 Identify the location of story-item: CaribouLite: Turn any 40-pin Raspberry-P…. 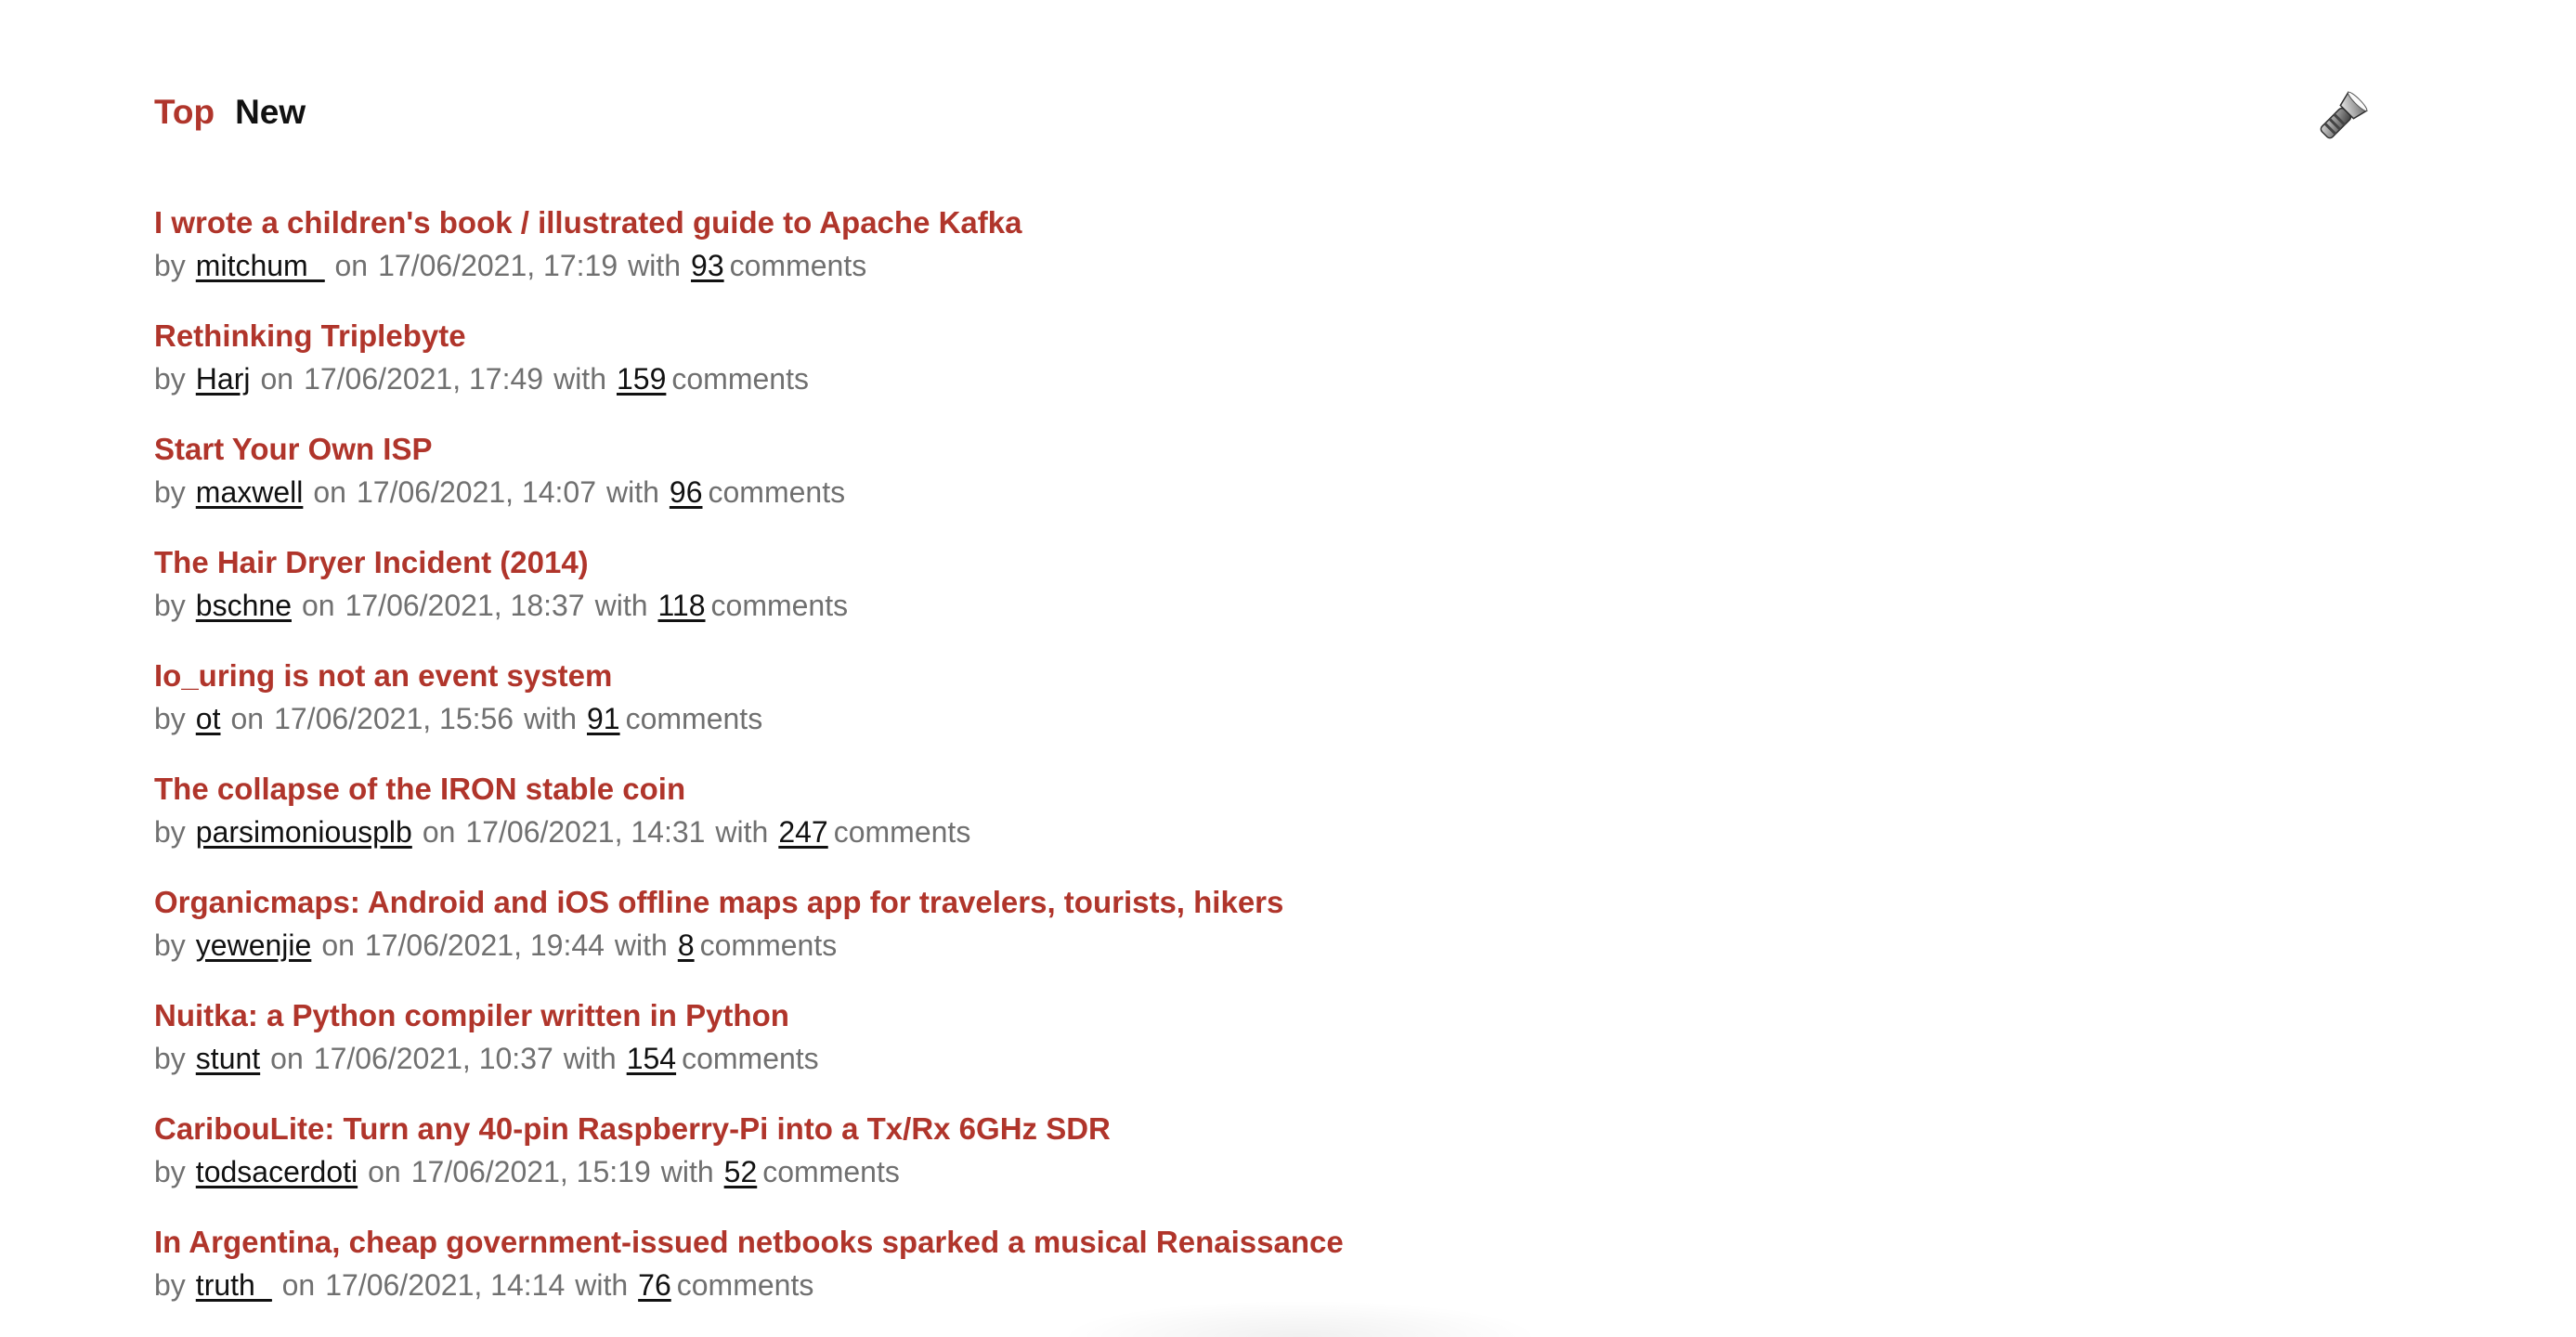
(749, 1163).